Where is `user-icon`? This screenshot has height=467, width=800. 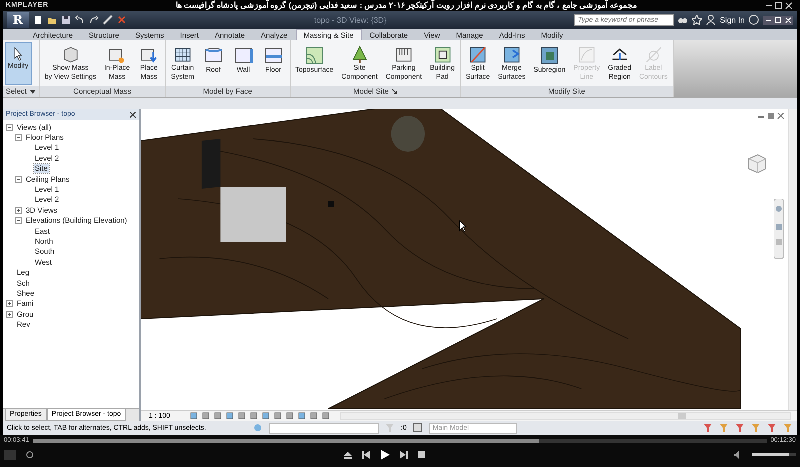
user-icon is located at coordinates (711, 20).